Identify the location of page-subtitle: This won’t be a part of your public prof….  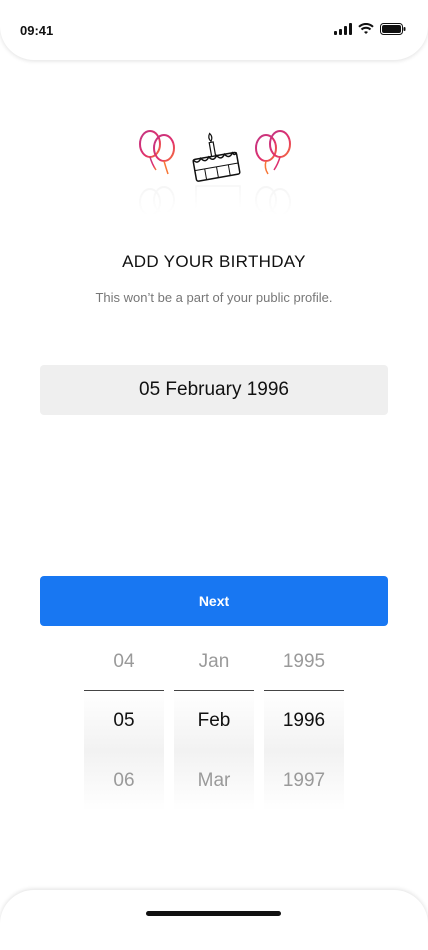
(214, 297).